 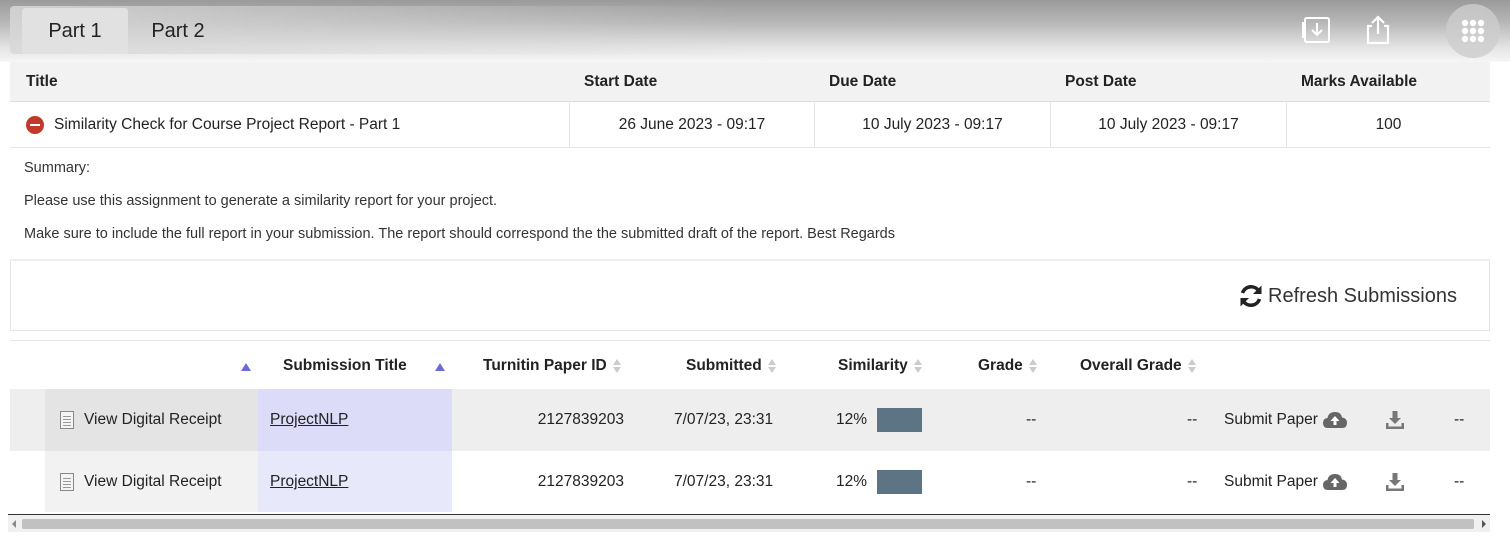 I want to click on post-date: 10 July 2023 - 09:17, so click(x=1169, y=124).